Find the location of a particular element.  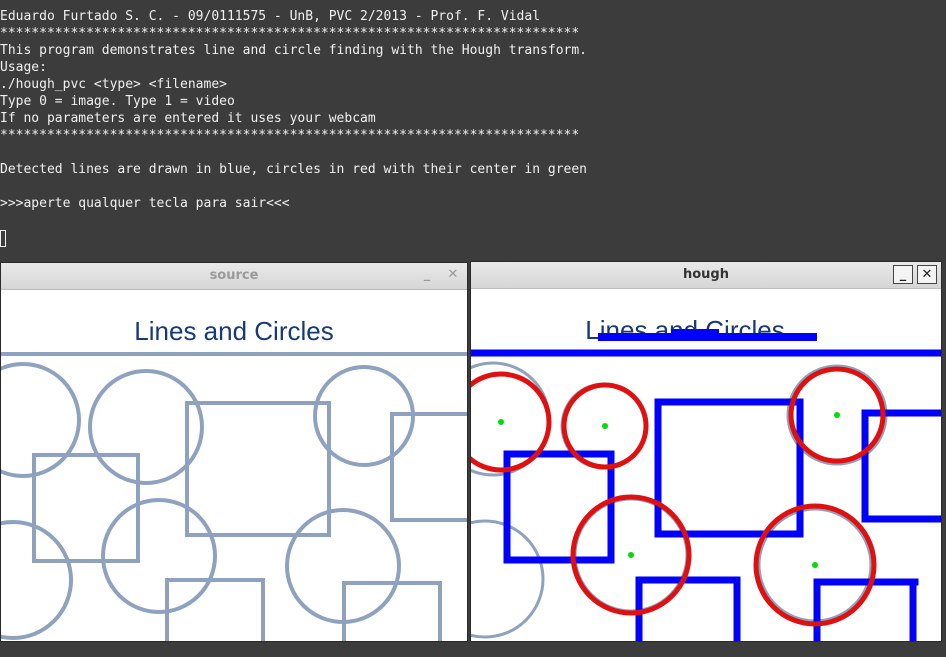

terminal-line: ./hough_pvc <type> <filename> is located at coordinates (113, 84).